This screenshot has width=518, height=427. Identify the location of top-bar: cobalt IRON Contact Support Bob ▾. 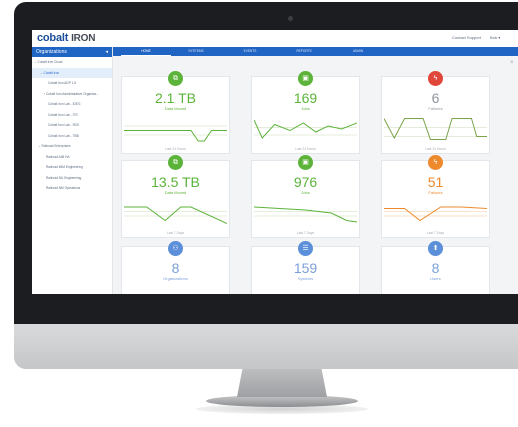
(275, 39).